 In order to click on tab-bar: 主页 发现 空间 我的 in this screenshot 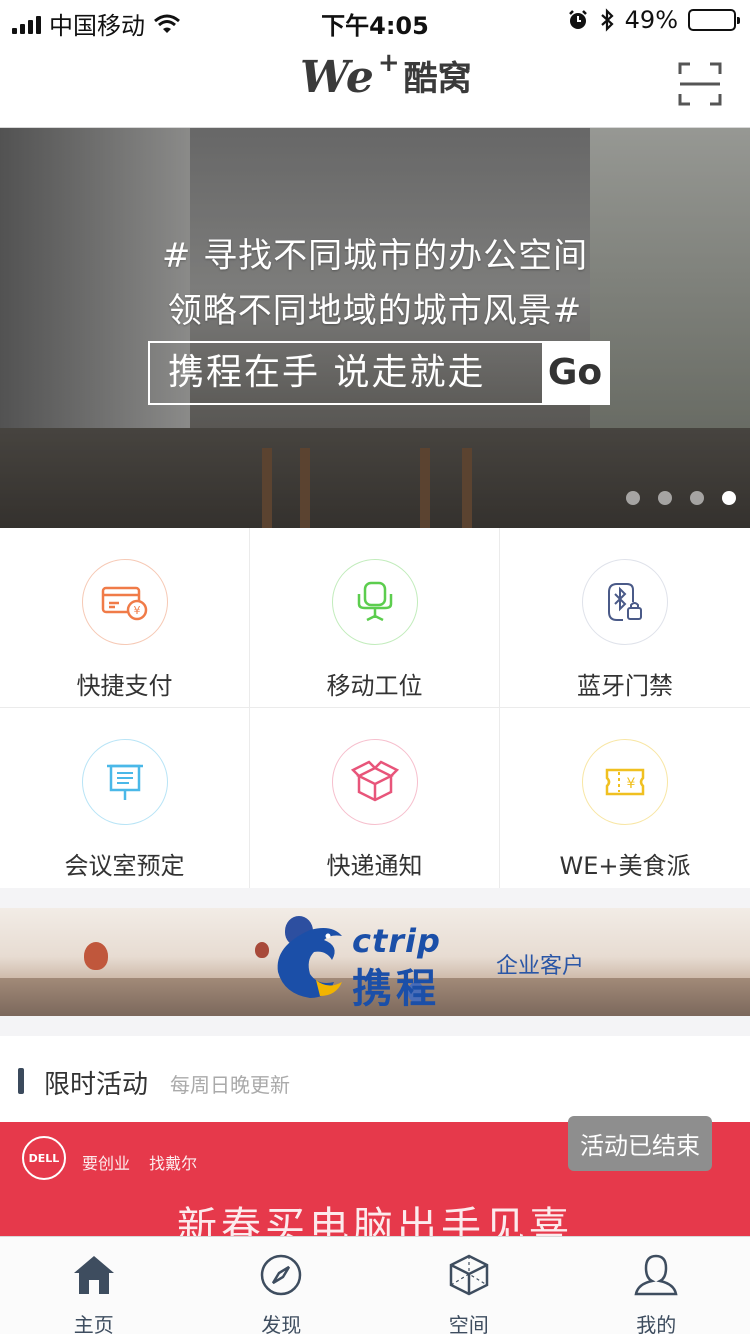, I will do `click(375, 1285)`.